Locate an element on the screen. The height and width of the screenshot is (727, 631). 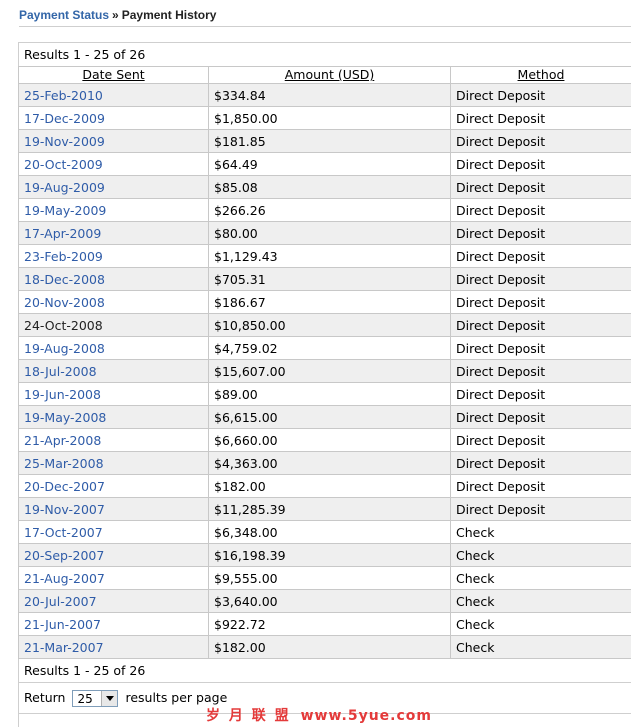
date-sent-cell: 19-Nov-2007 is located at coordinates (113, 509).